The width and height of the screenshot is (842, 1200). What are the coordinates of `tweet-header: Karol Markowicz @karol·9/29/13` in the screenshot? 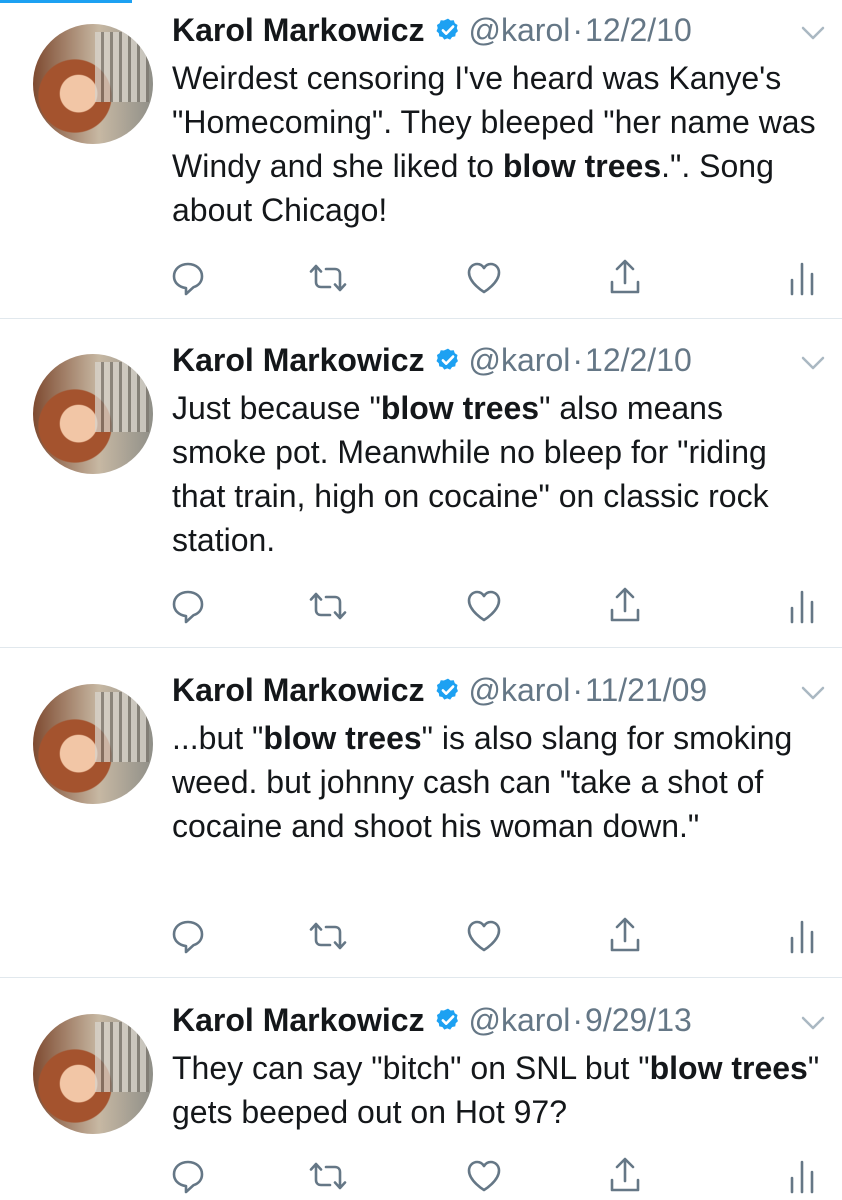 It's located at (432, 1022).